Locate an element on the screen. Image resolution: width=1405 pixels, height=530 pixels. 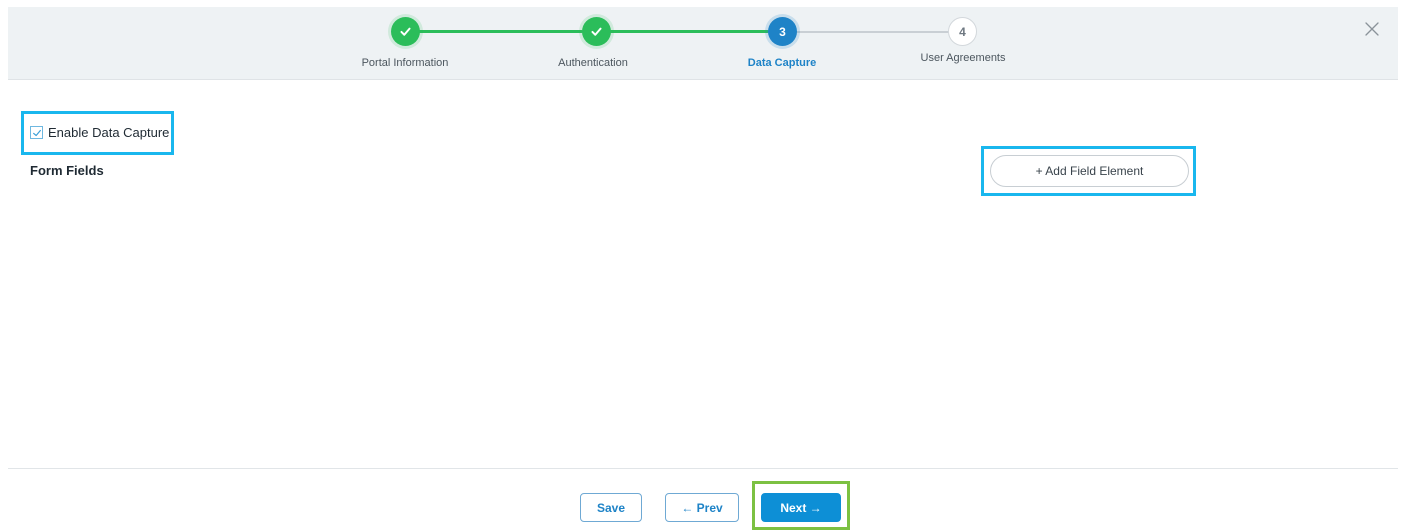
save-button: Save is located at coordinates (611, 507).